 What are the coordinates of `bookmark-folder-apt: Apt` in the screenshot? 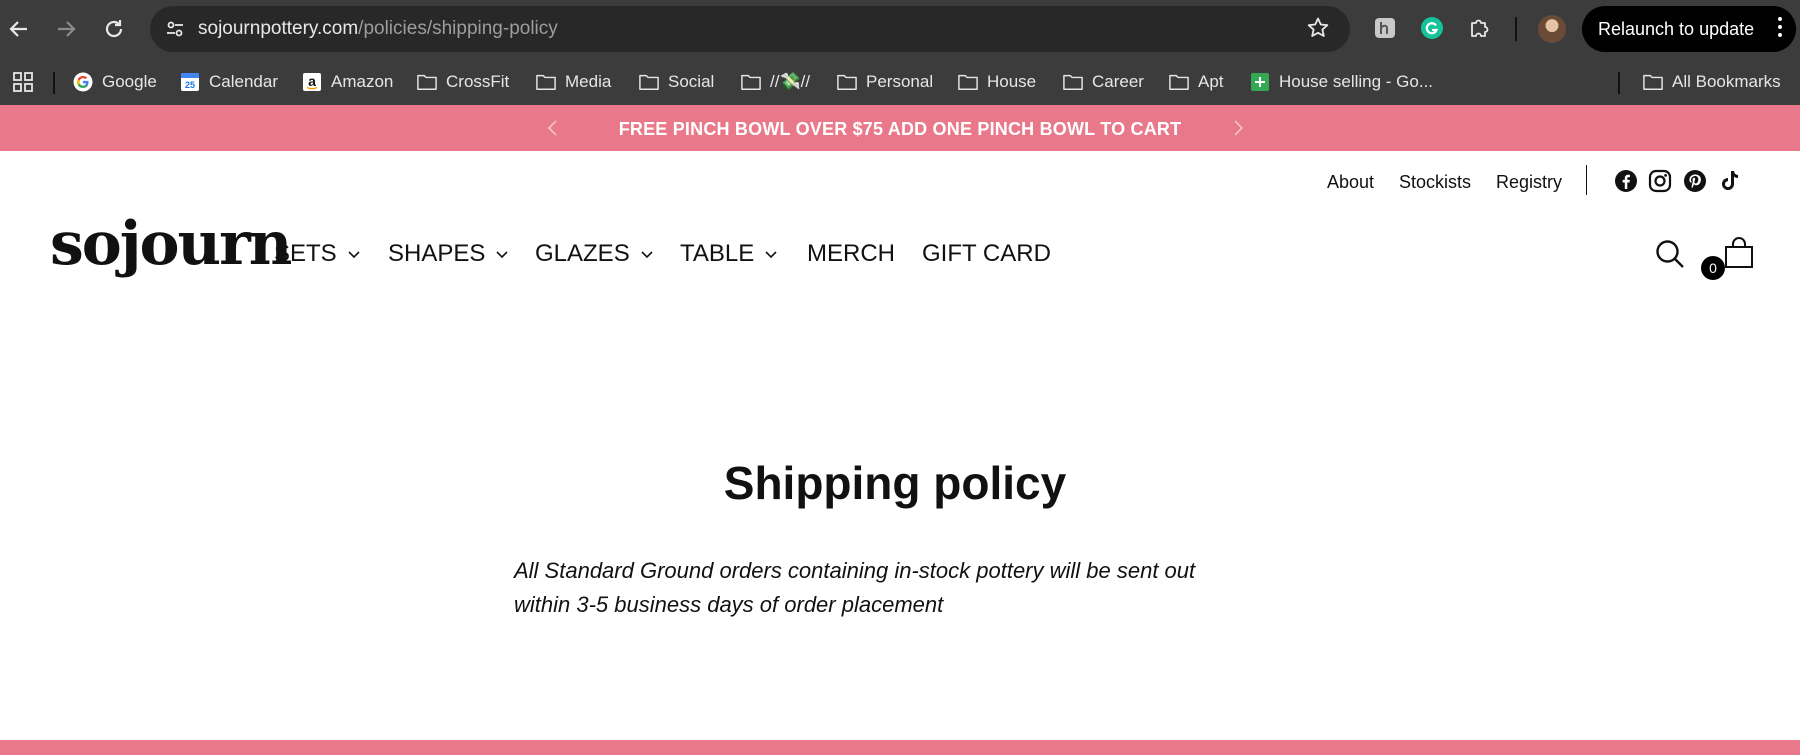 It's located at (1196, 82).